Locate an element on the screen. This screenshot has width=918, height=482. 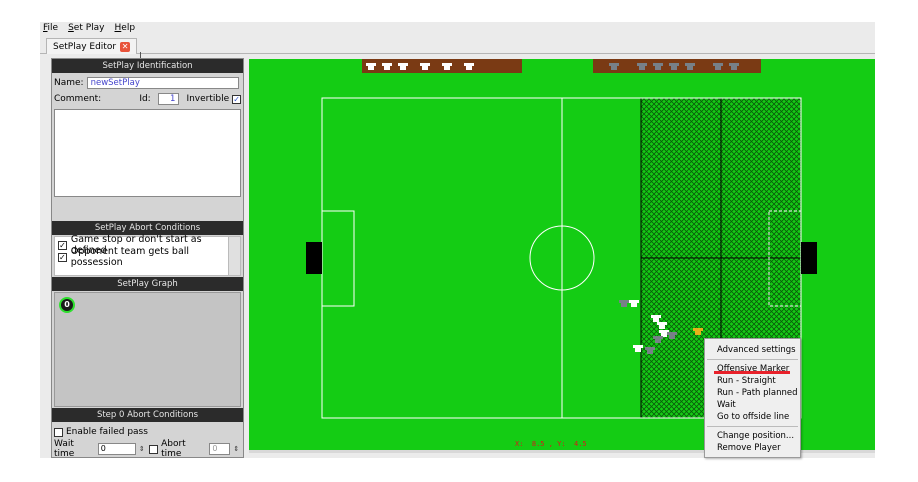
name-label: Name: is located at coordinates (69, 83).